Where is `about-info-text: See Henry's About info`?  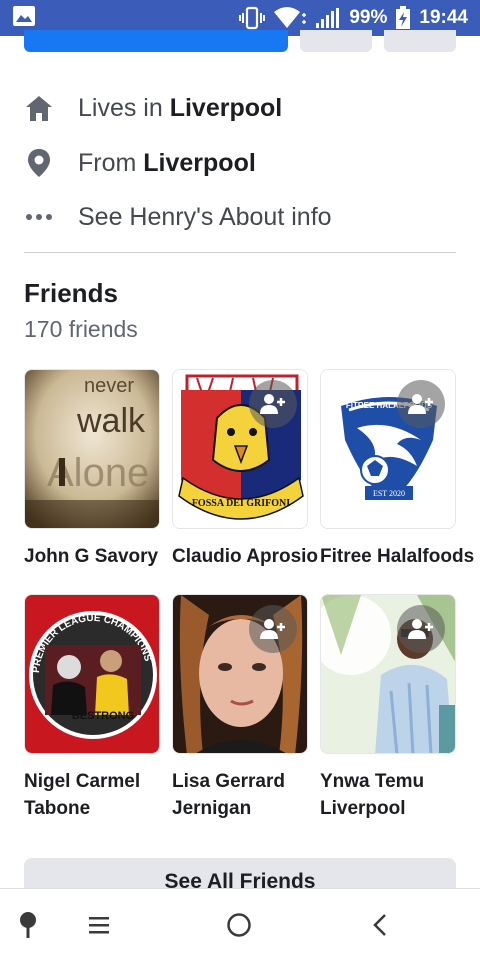
about-info-text: See Henry's About info is located at coordinates (205, 216).